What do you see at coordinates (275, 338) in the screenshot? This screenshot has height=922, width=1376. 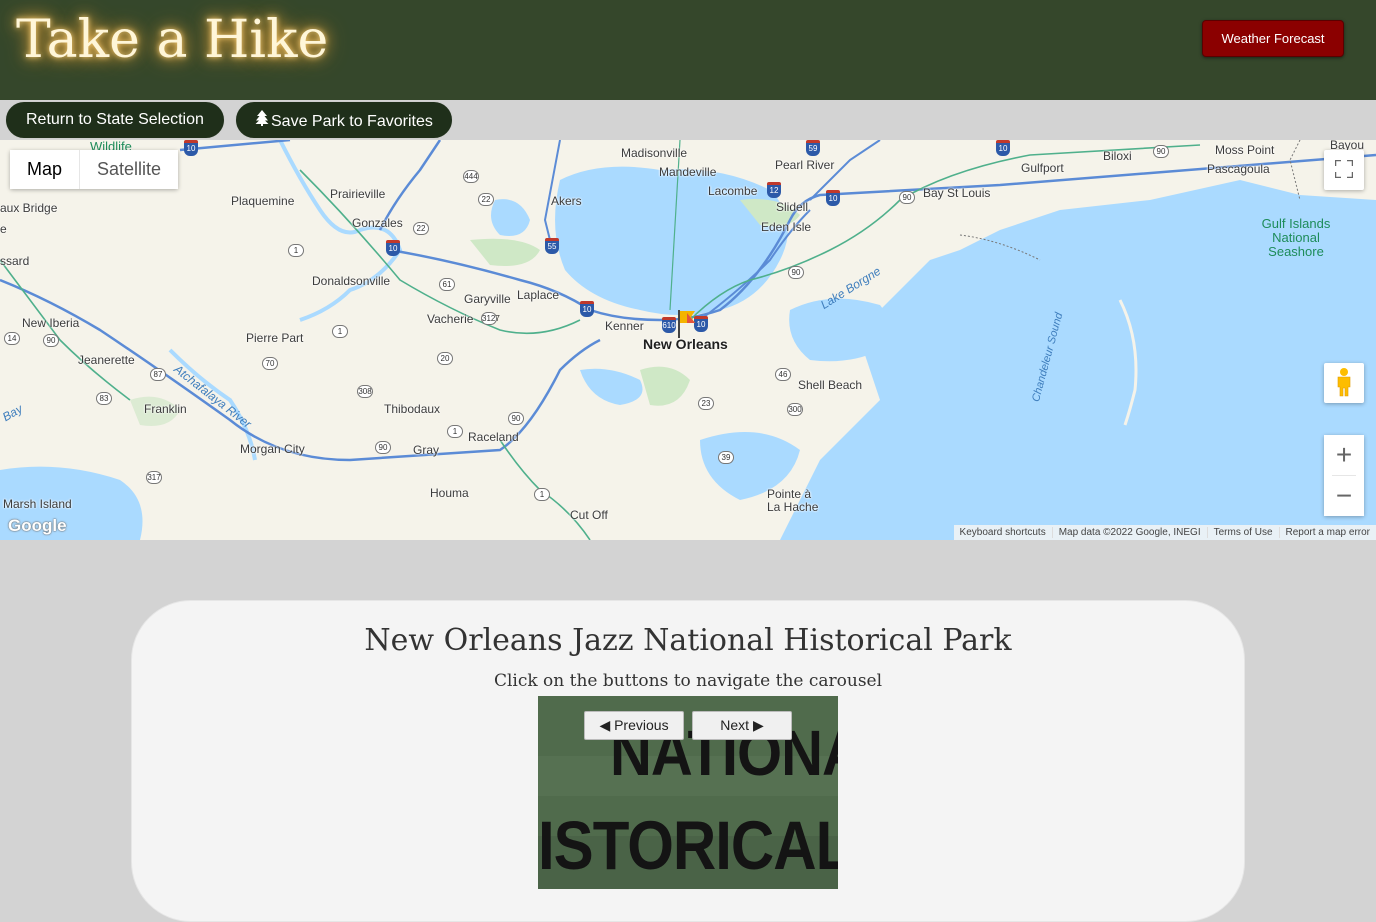 I see `map-label-pierre-part: Pierre Part` at bounding box center [275, 338].